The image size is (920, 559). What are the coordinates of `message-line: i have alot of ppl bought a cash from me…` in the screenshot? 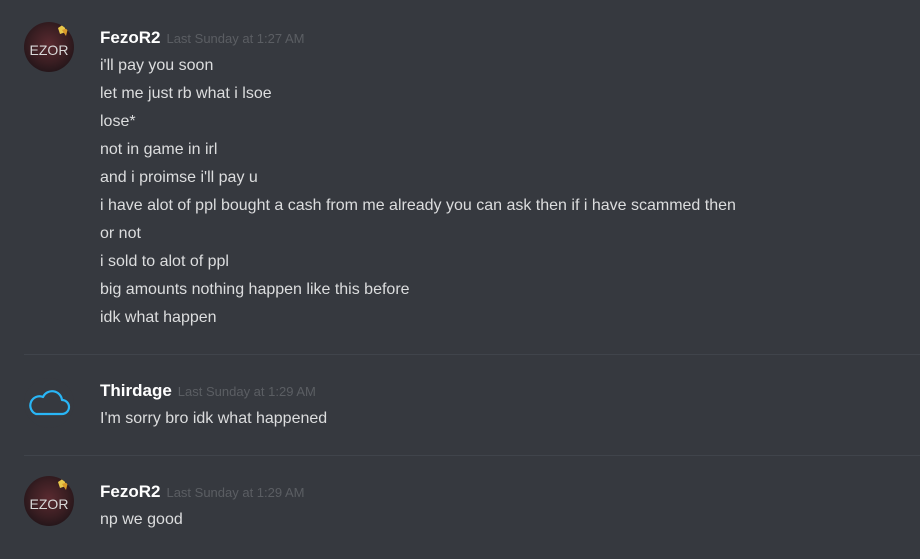 It's located at (418, 205).